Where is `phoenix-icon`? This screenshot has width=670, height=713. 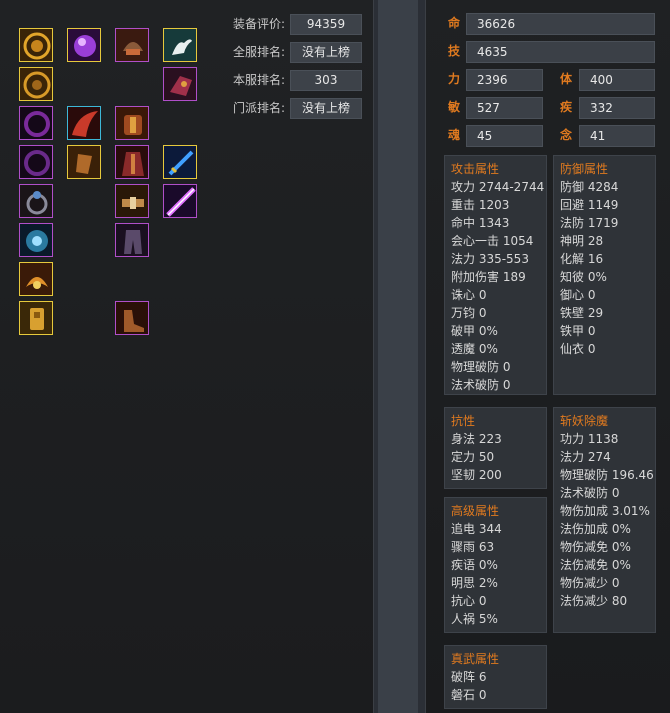
phoenix-icon is located at coordinates (36, 279).